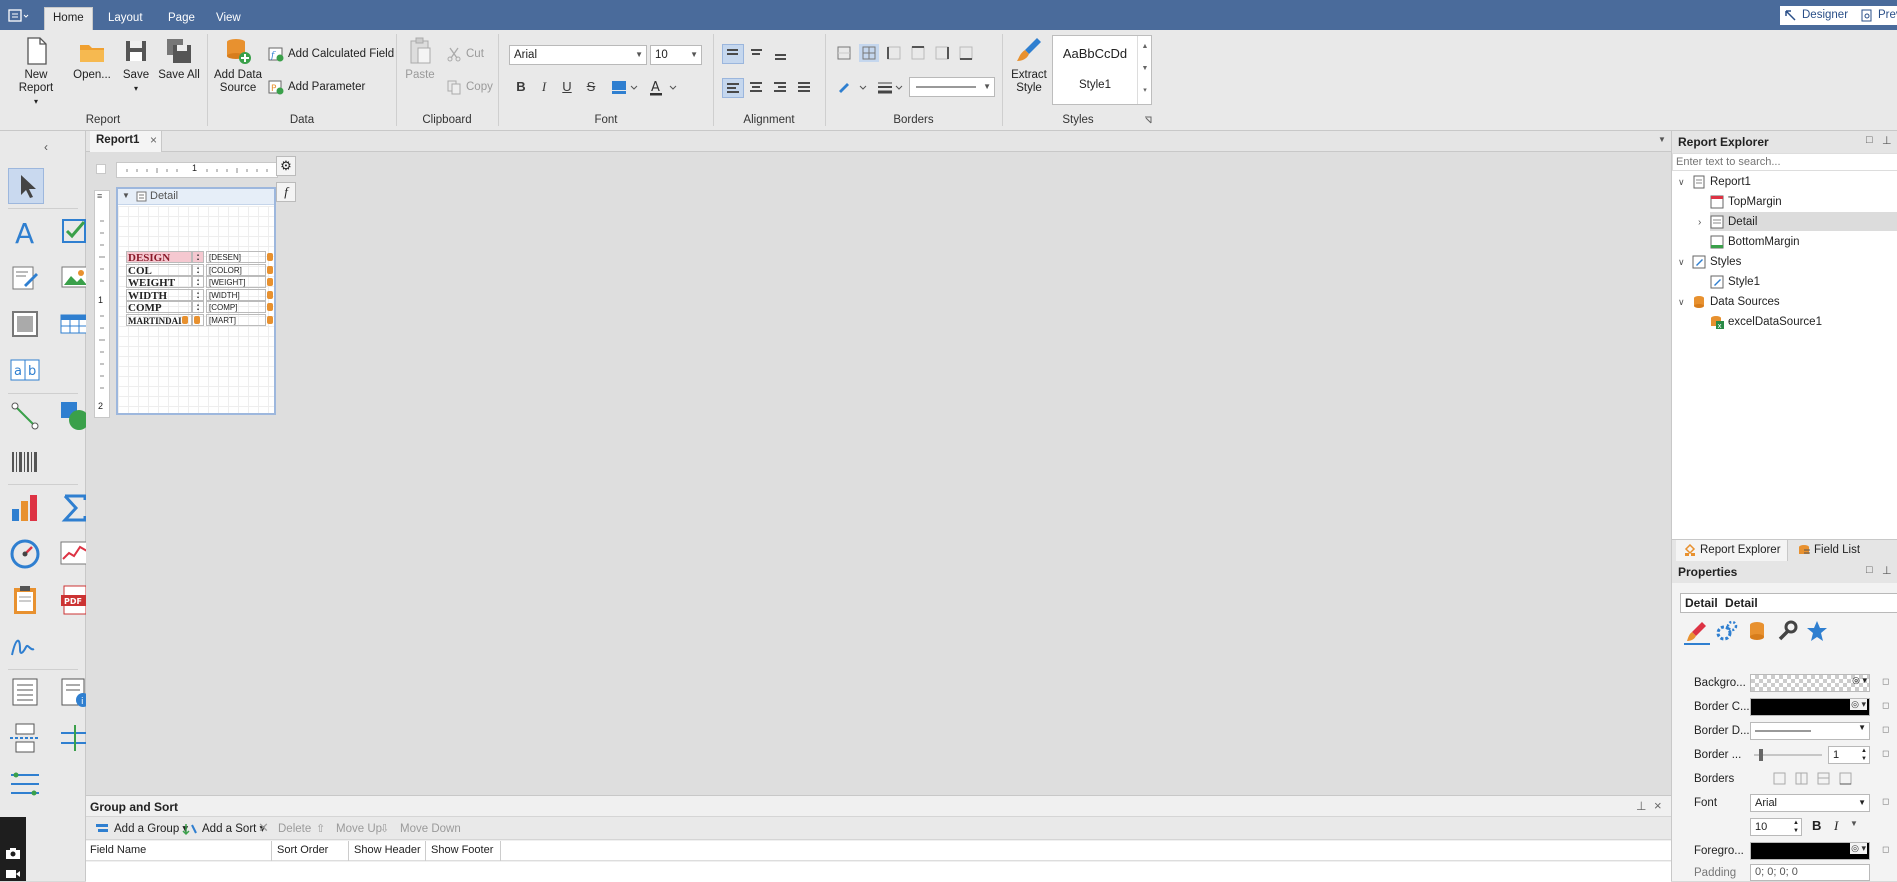 The width and height of the screenshot is (1897, 882). Describe the element at coordinates (126, 141) in the screenshot. I see `tab-report1: Report1 ×` at that location.